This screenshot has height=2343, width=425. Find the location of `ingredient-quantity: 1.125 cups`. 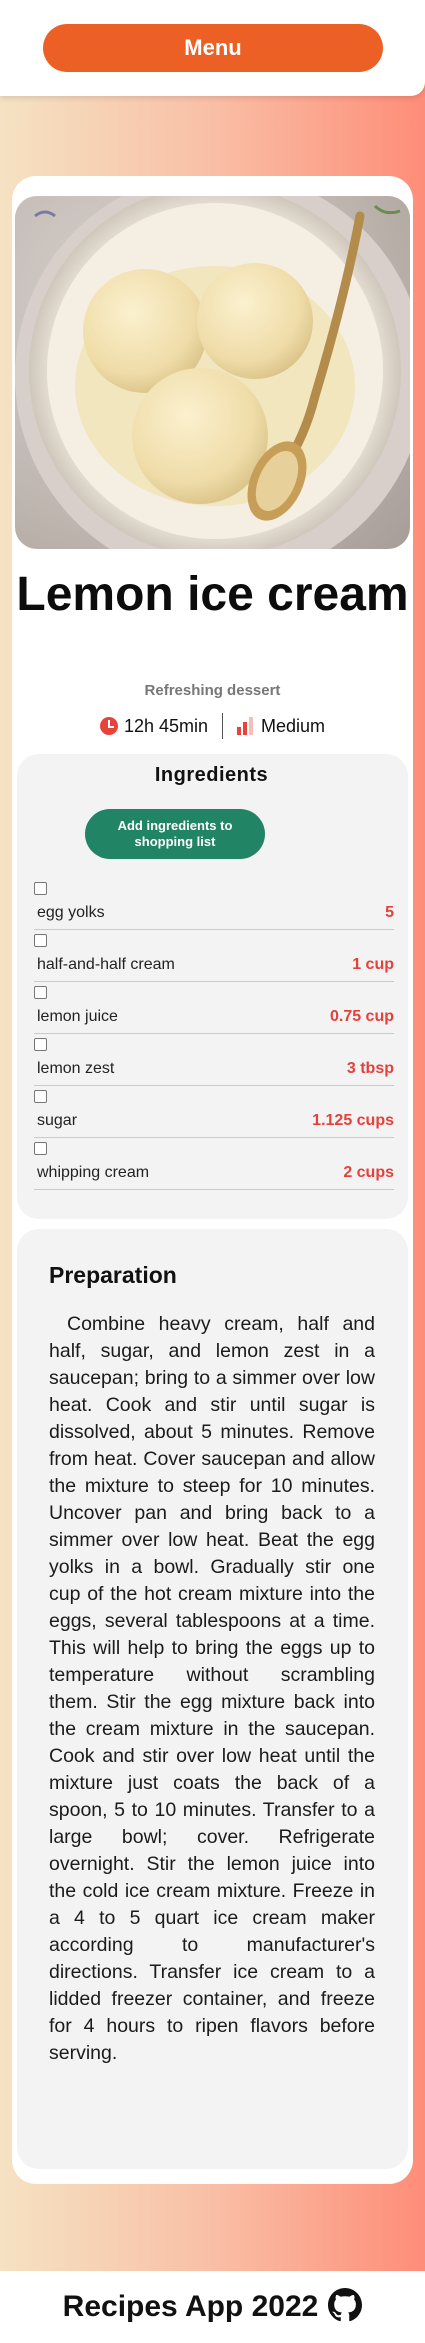

ingredient-quantity: 1.125 cups is located at coordinates (353, 1120).